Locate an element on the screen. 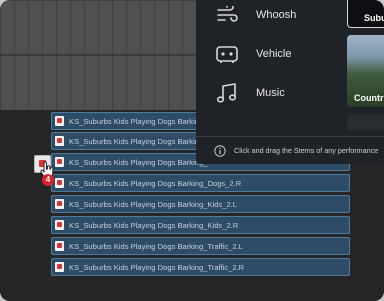  thumbnail-country: Countr is located at coordinates (365, 71).